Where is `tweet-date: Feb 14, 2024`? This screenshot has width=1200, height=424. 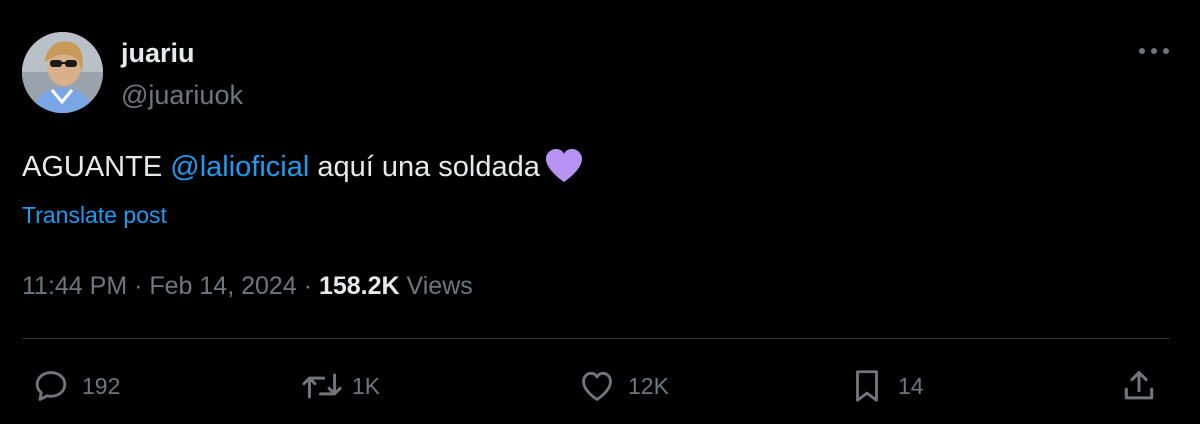
tweet-date: Feb 14, 2024 is located at coordinates (222, 286).